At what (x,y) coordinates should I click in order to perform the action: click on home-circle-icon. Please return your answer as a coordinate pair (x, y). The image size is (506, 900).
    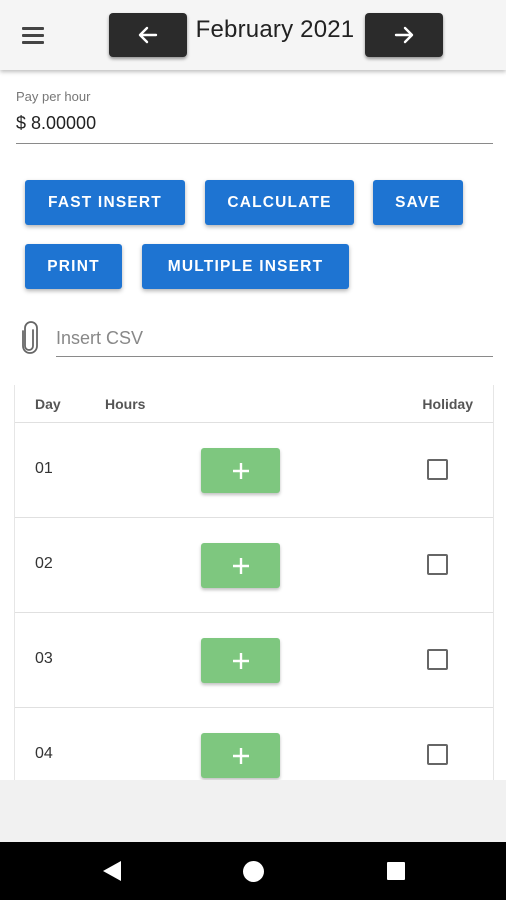
    Looking at the image, I should click on (253, 871).